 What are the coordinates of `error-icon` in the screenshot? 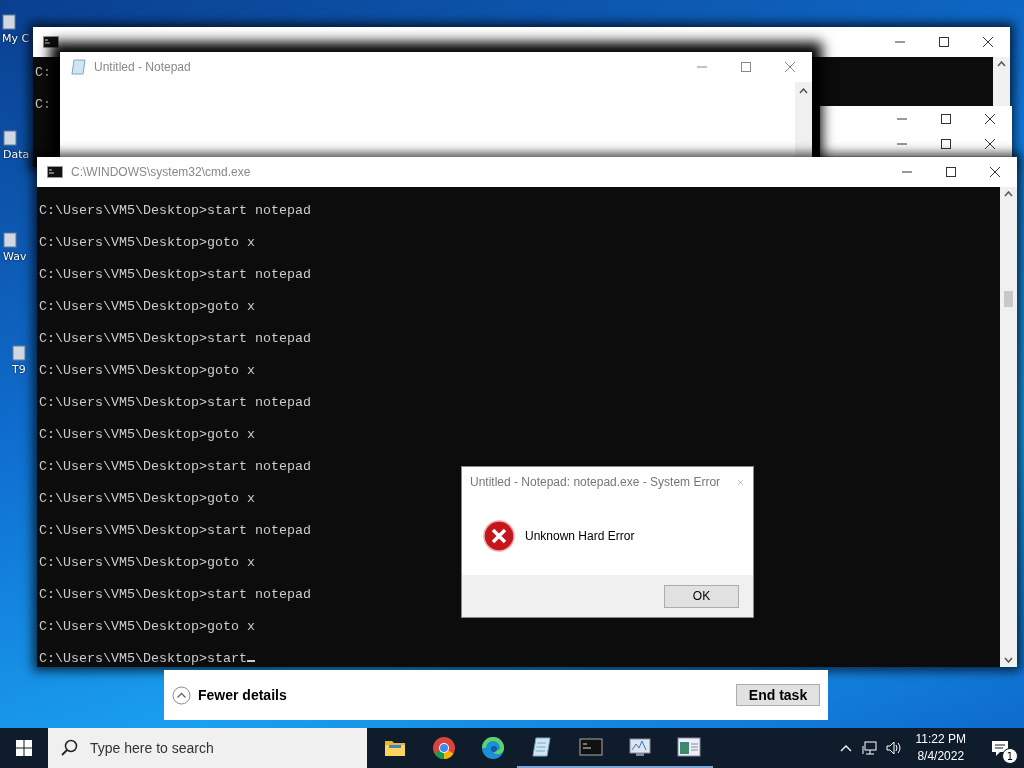 It's located at (499, 536).